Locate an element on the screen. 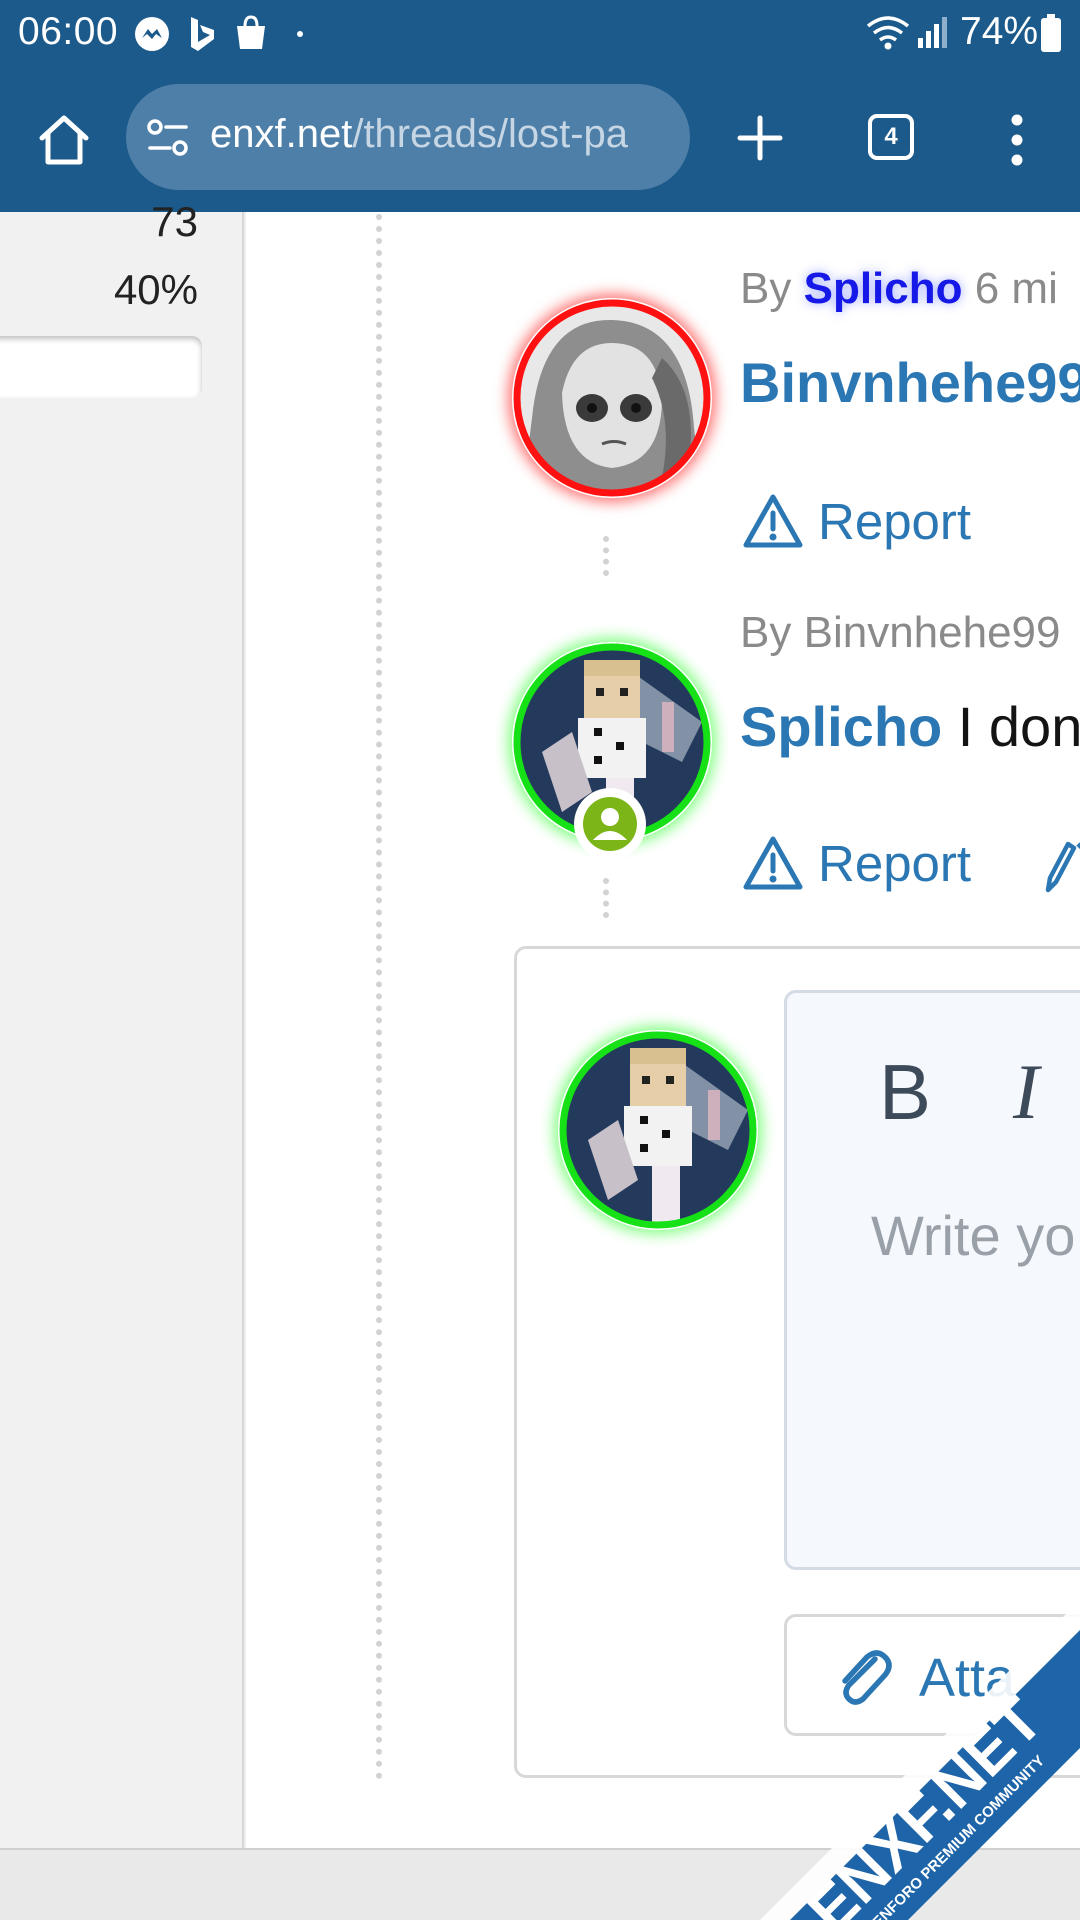  post-body: Splicho I don is located at coordinates (910, 726).